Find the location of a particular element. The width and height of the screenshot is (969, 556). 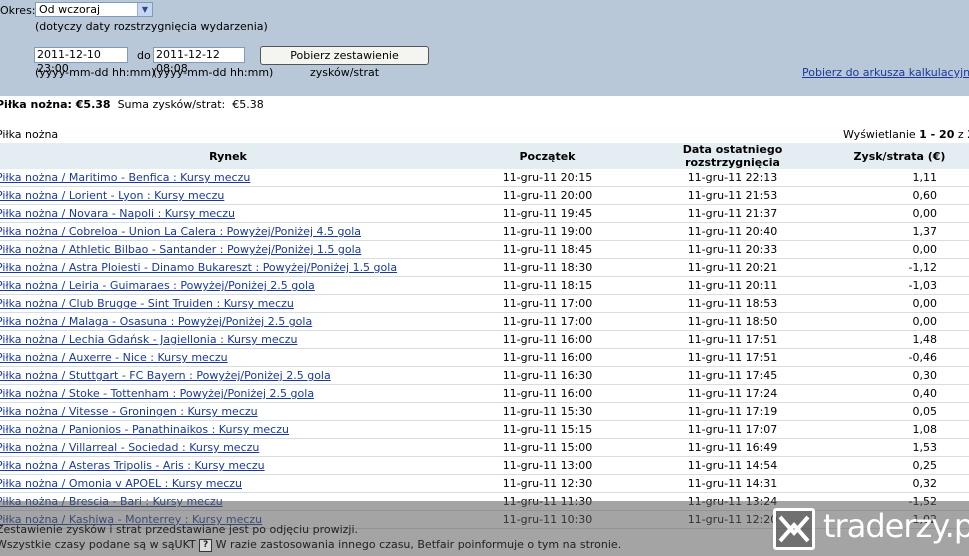

date-format-hint-to: (yyyy-mm-dd hh:mm) is located at coordinates (213, 72).